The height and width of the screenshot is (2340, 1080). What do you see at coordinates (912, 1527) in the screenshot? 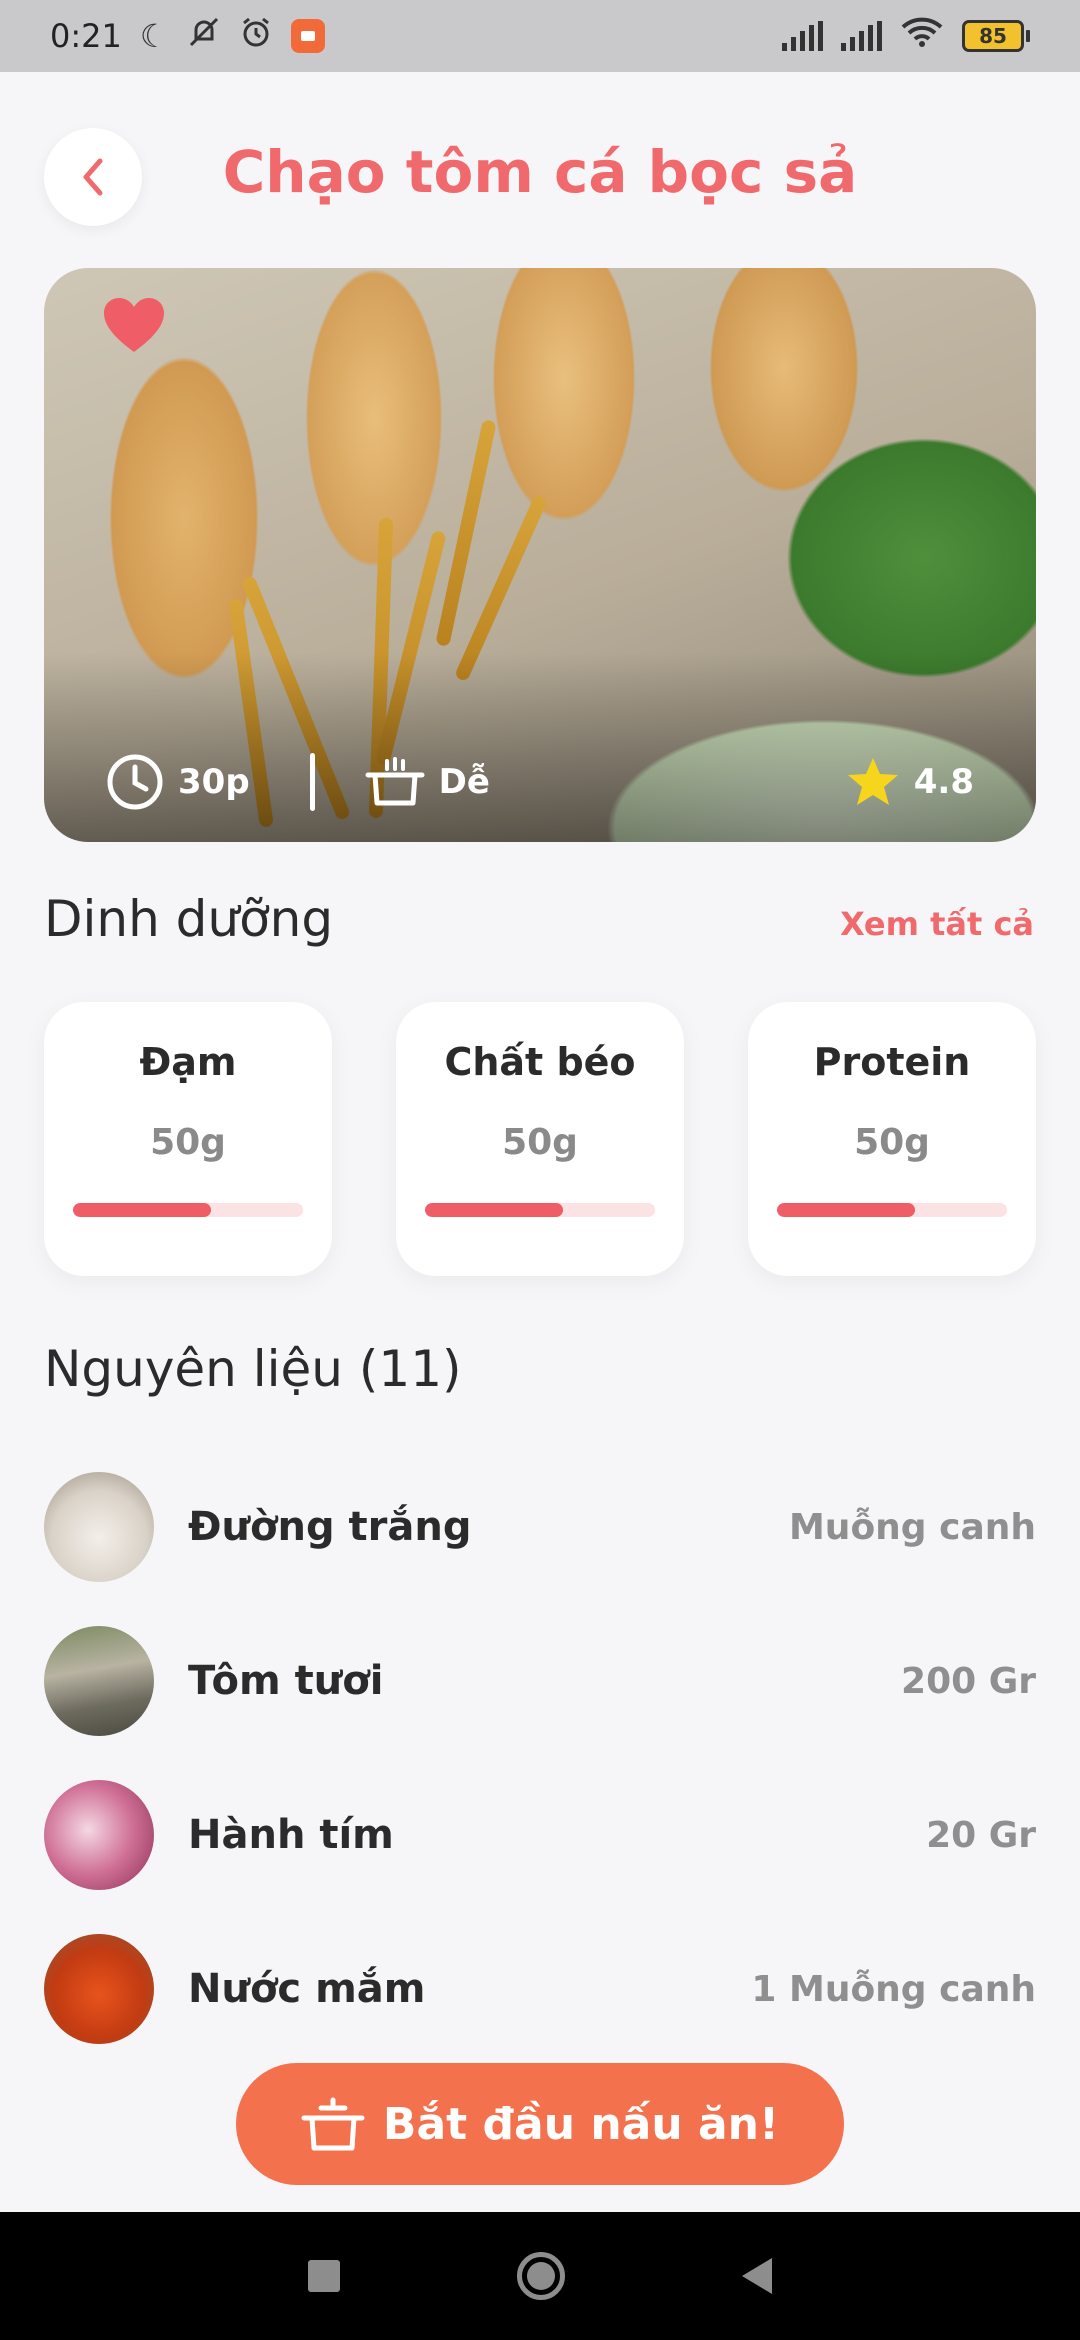
I see `ingredient-quantity: Muỗng canh` at bounding box center [912, 1527].